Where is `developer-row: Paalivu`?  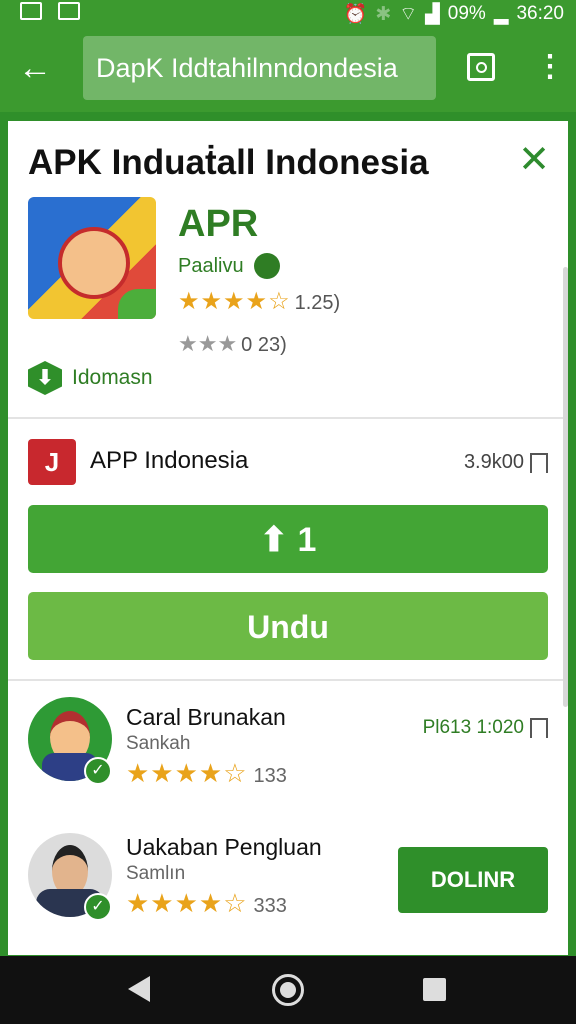 developer-row: Paalivu is located at coordinates (229, 266).